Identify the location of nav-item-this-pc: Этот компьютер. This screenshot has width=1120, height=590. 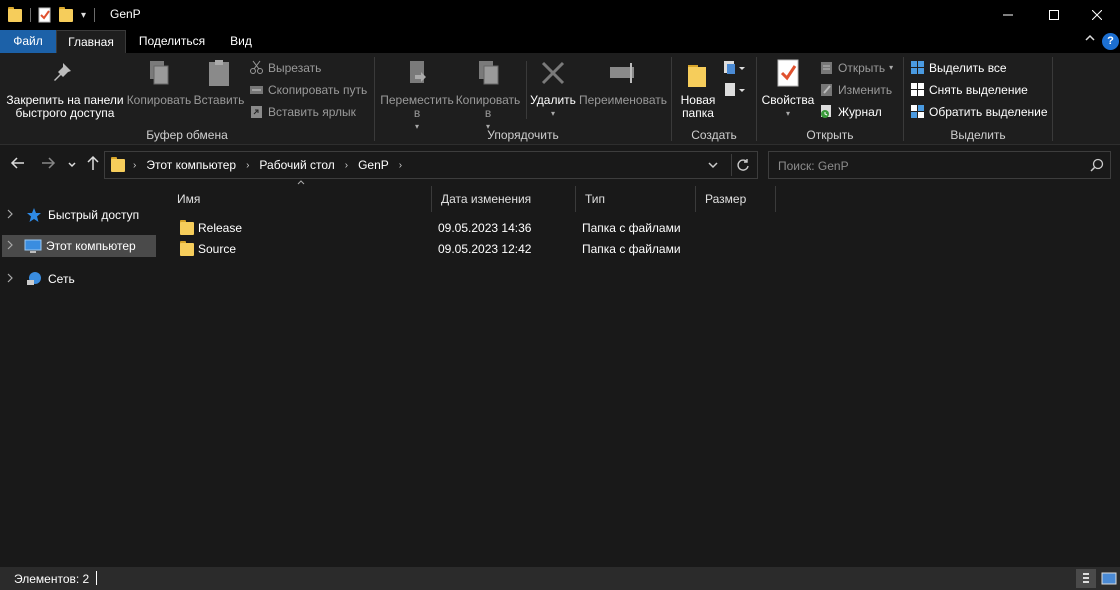
(79, 246).